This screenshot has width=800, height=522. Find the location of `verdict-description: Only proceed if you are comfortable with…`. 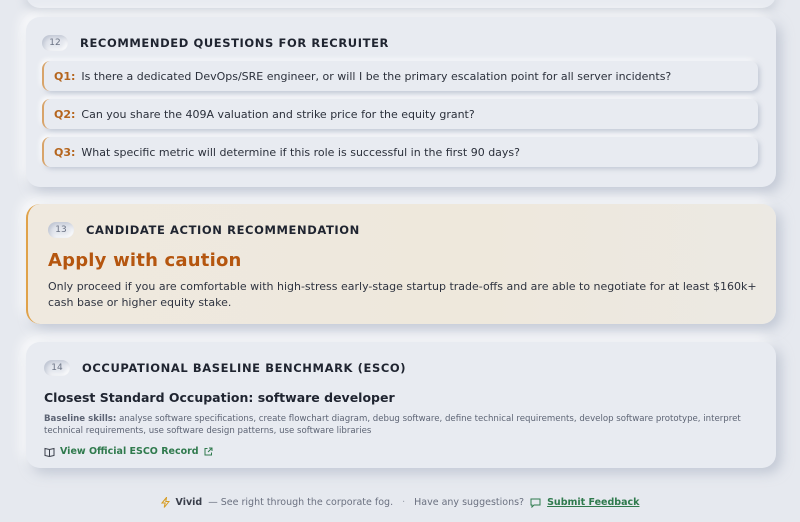

verdict-description: Only proceed if you are comfortable with… is located at coordinates (402, 294).